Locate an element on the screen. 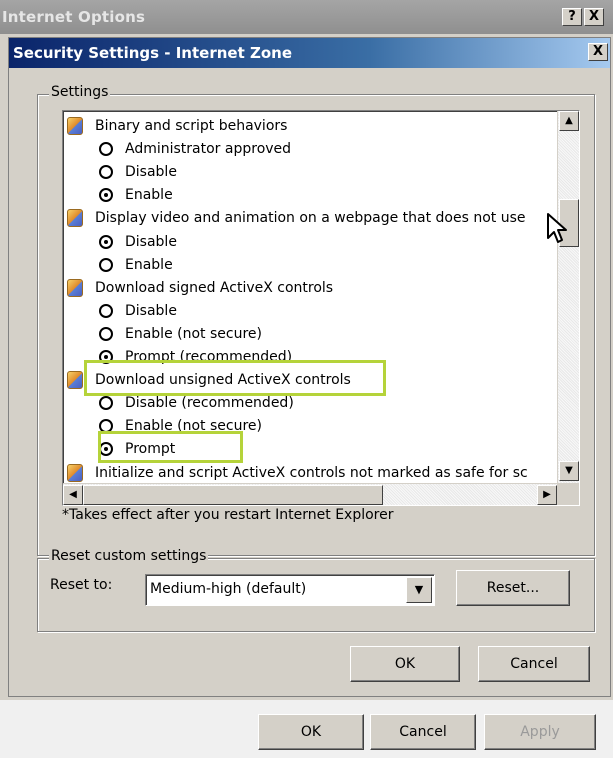 The image size is (613, 758). outer-ok-button: OK is located at coordinates (311, 732).